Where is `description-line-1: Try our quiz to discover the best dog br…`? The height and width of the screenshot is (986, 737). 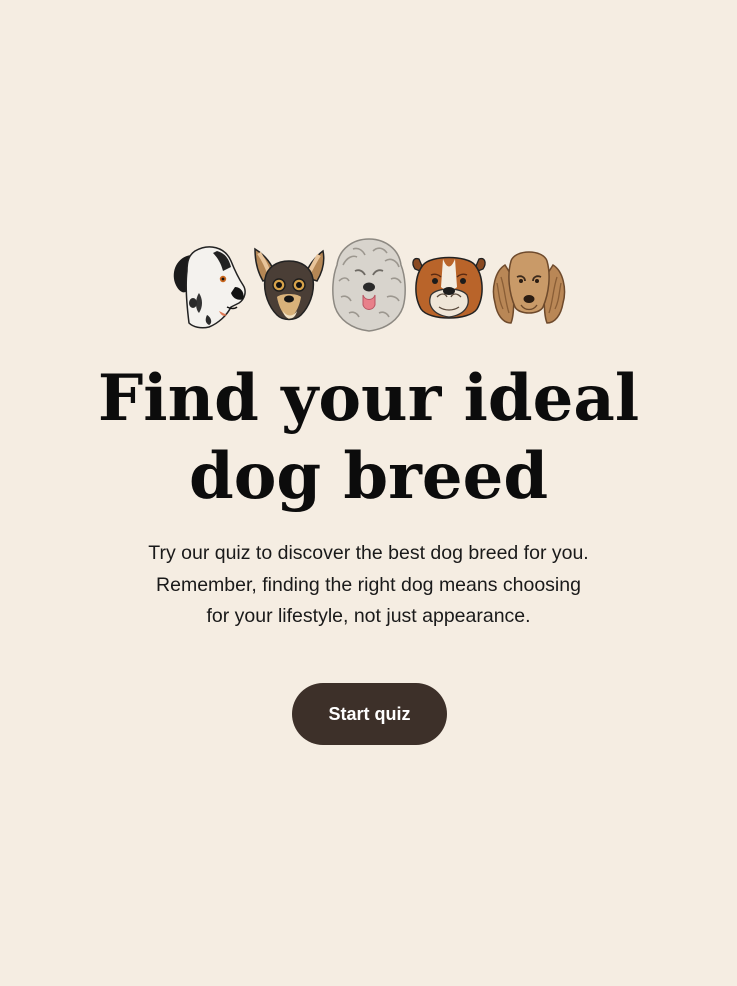 description-line-1: Try our quiz to discover the best dog br… is located at coordinates (368, 553).